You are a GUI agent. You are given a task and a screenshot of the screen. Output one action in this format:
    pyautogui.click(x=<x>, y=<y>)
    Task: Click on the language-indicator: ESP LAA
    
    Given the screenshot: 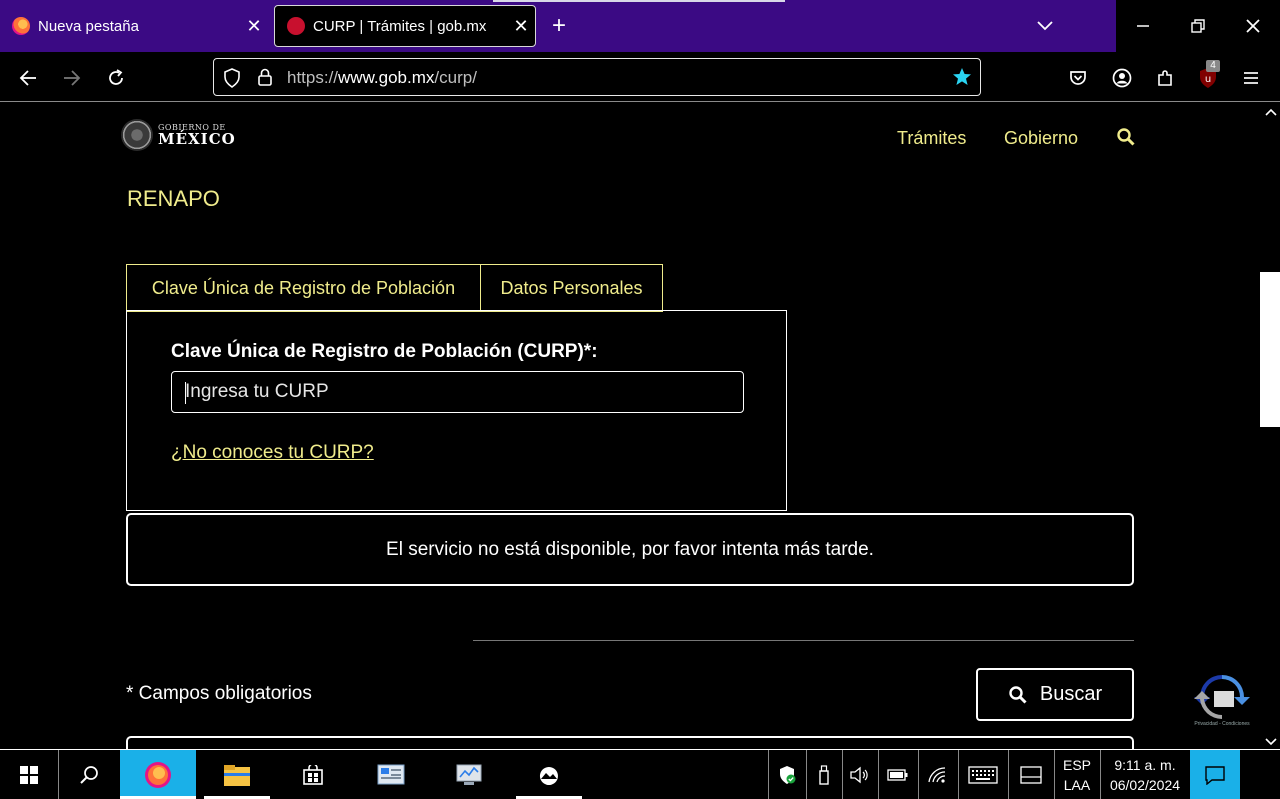 What is the action you would take?
    pyautogui.click(x=1077, y=775)
    